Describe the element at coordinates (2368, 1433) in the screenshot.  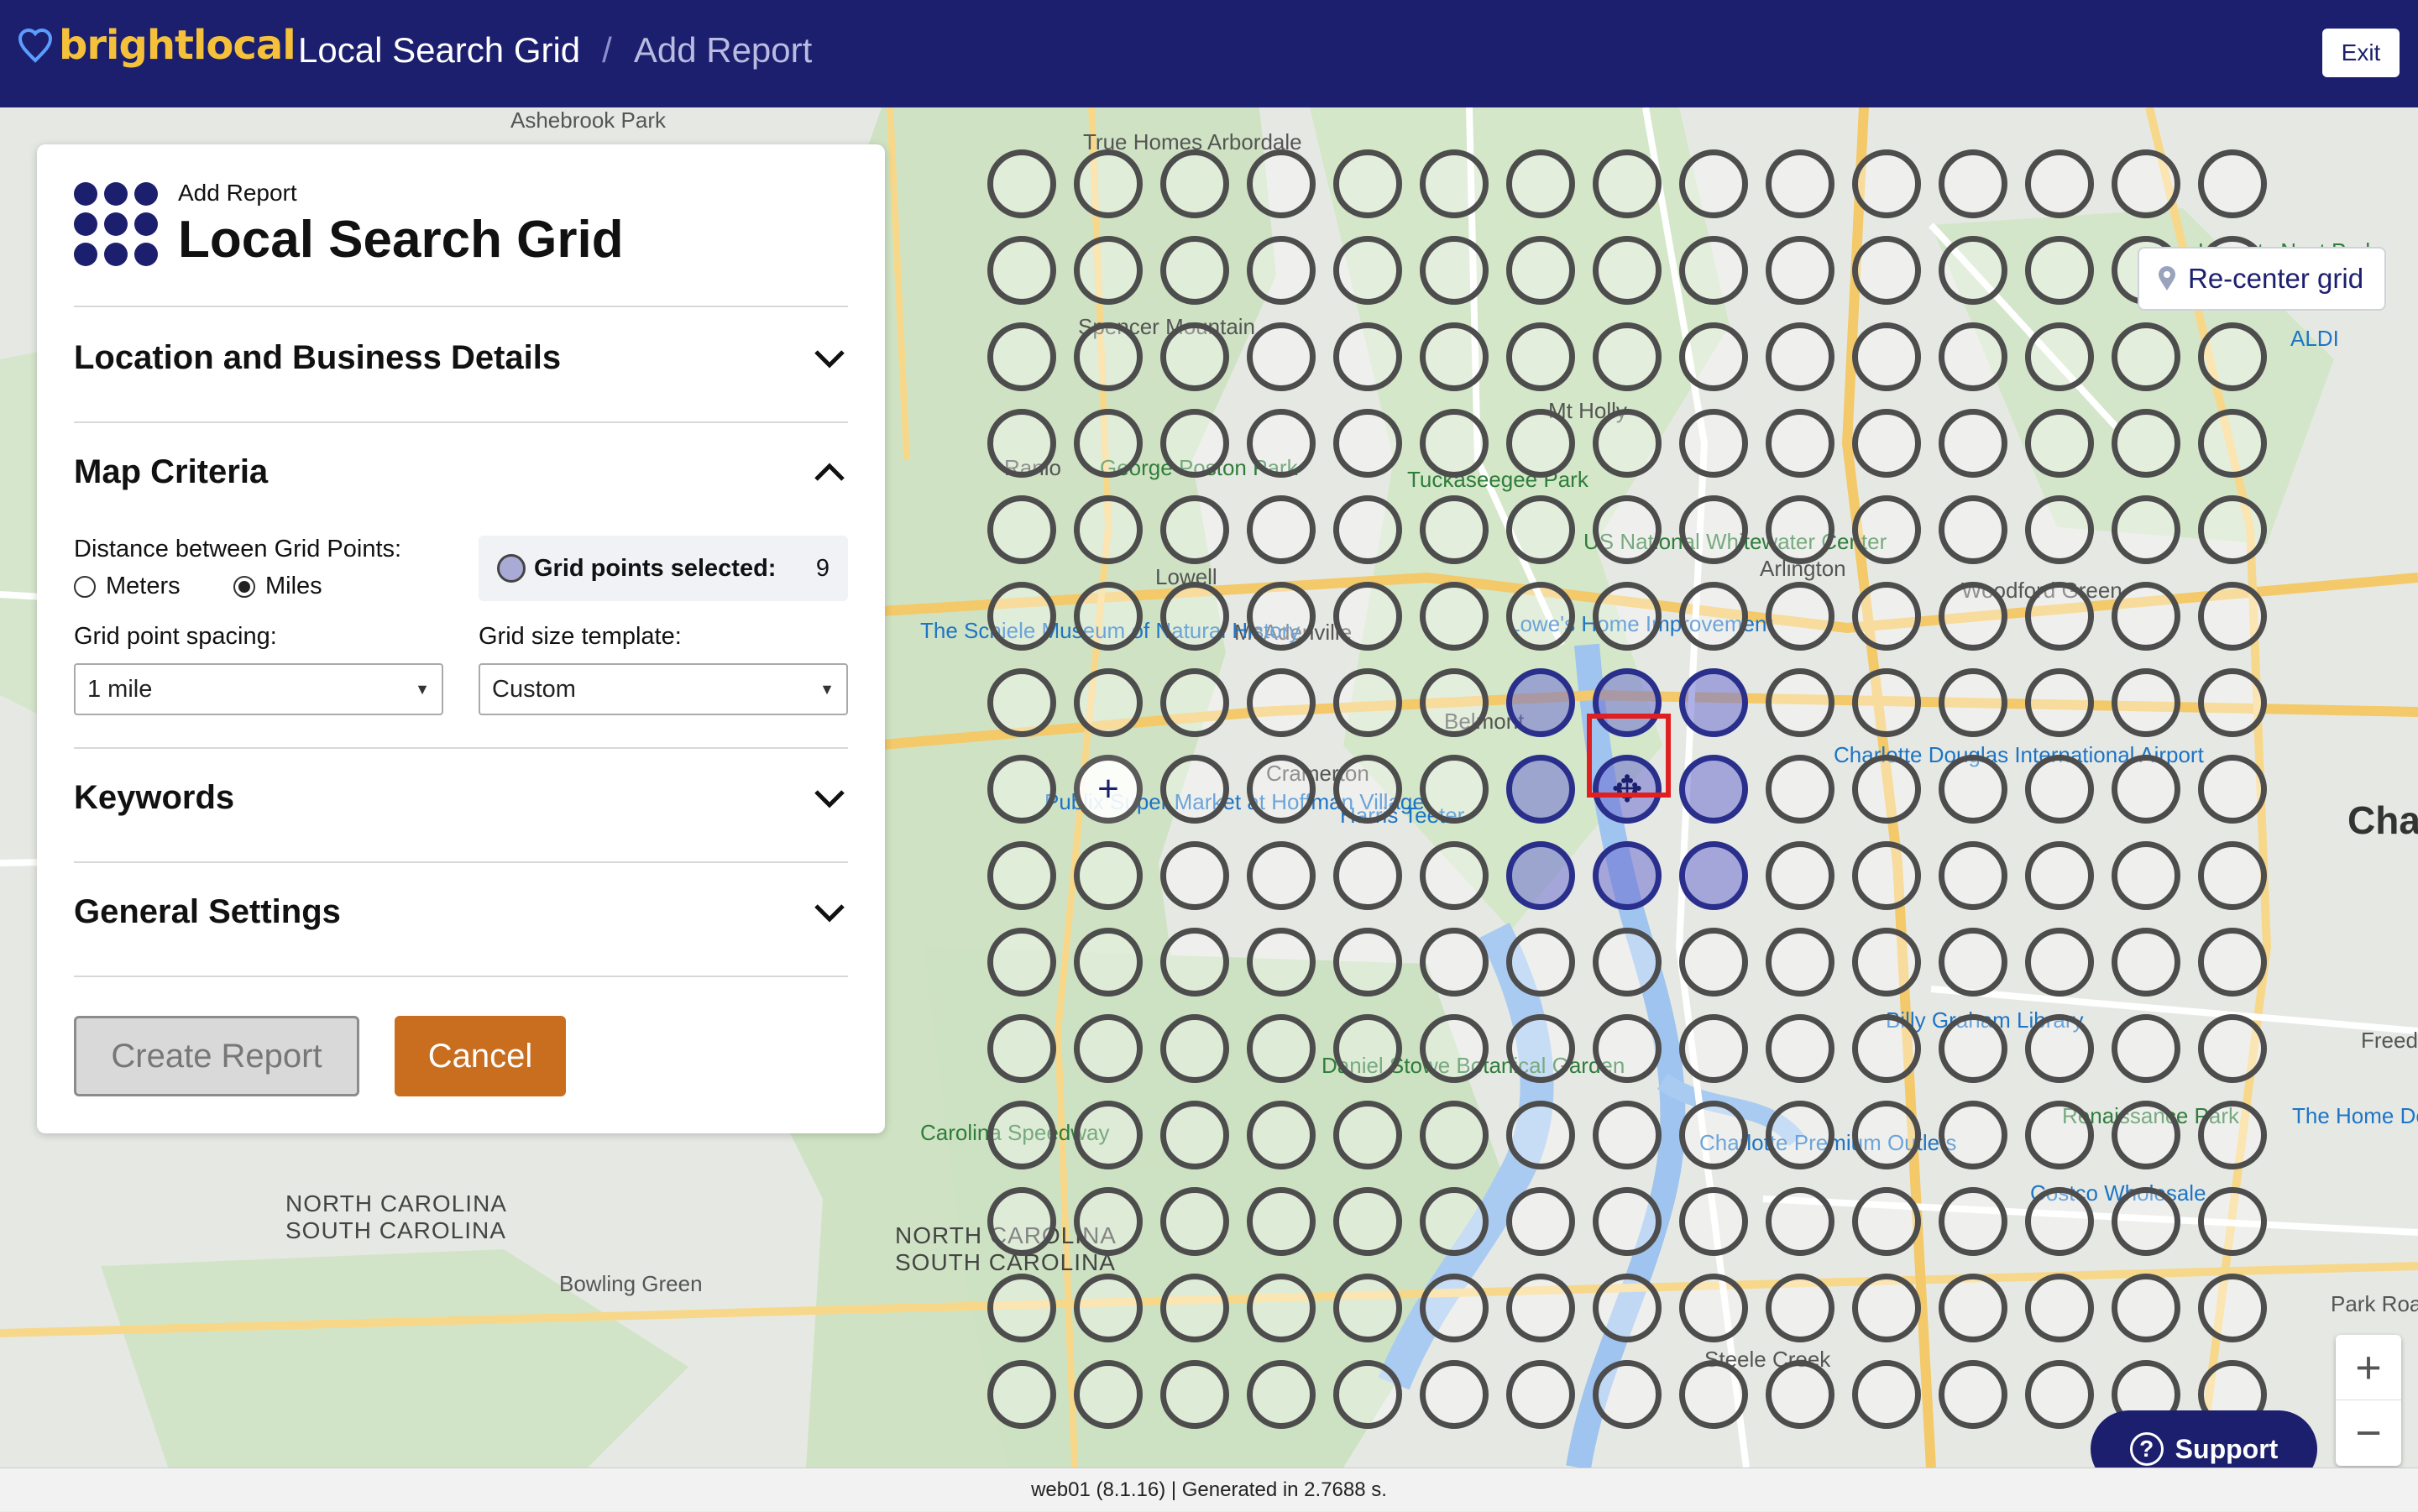
I see `zoom-out-button: −` at that location.